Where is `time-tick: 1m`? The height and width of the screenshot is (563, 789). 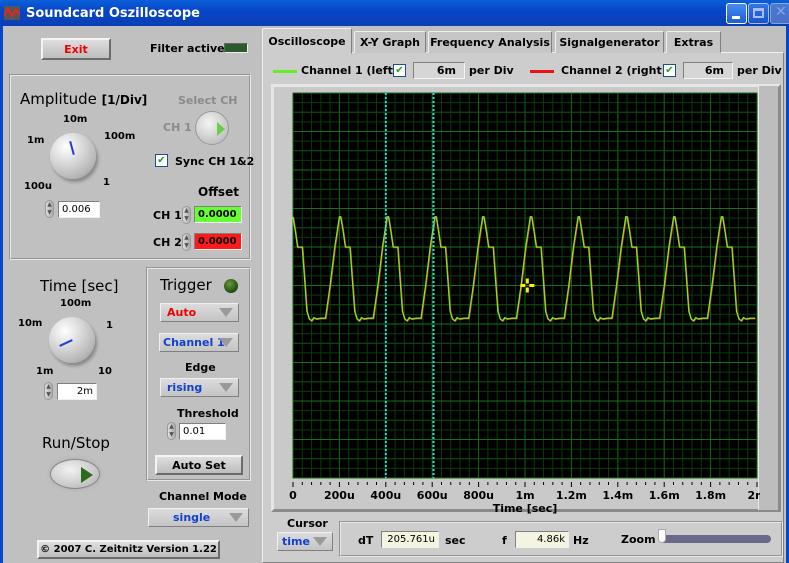 time-tick: 1m is located at coordinates (45, 371).